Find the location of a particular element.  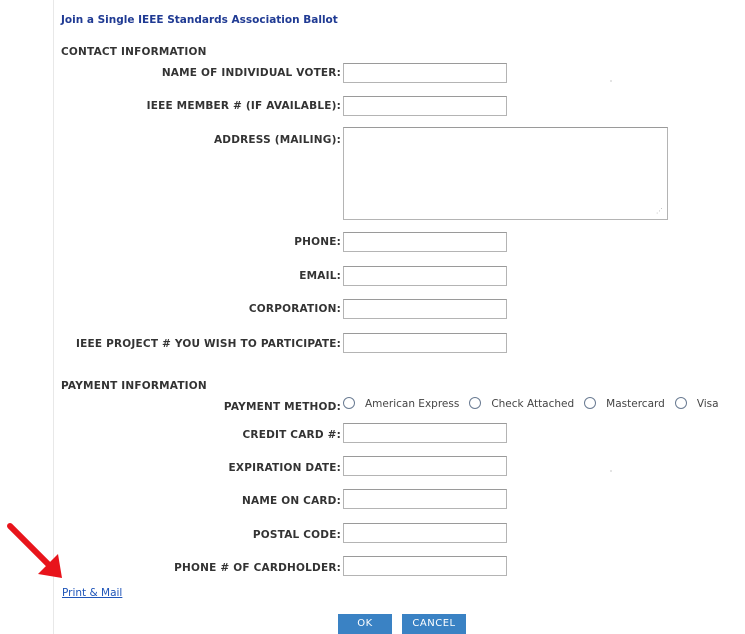

project-label: IEEE PROJECT # YOU WISH TO PARTICIPATE: is located at coordinates (208, 344).